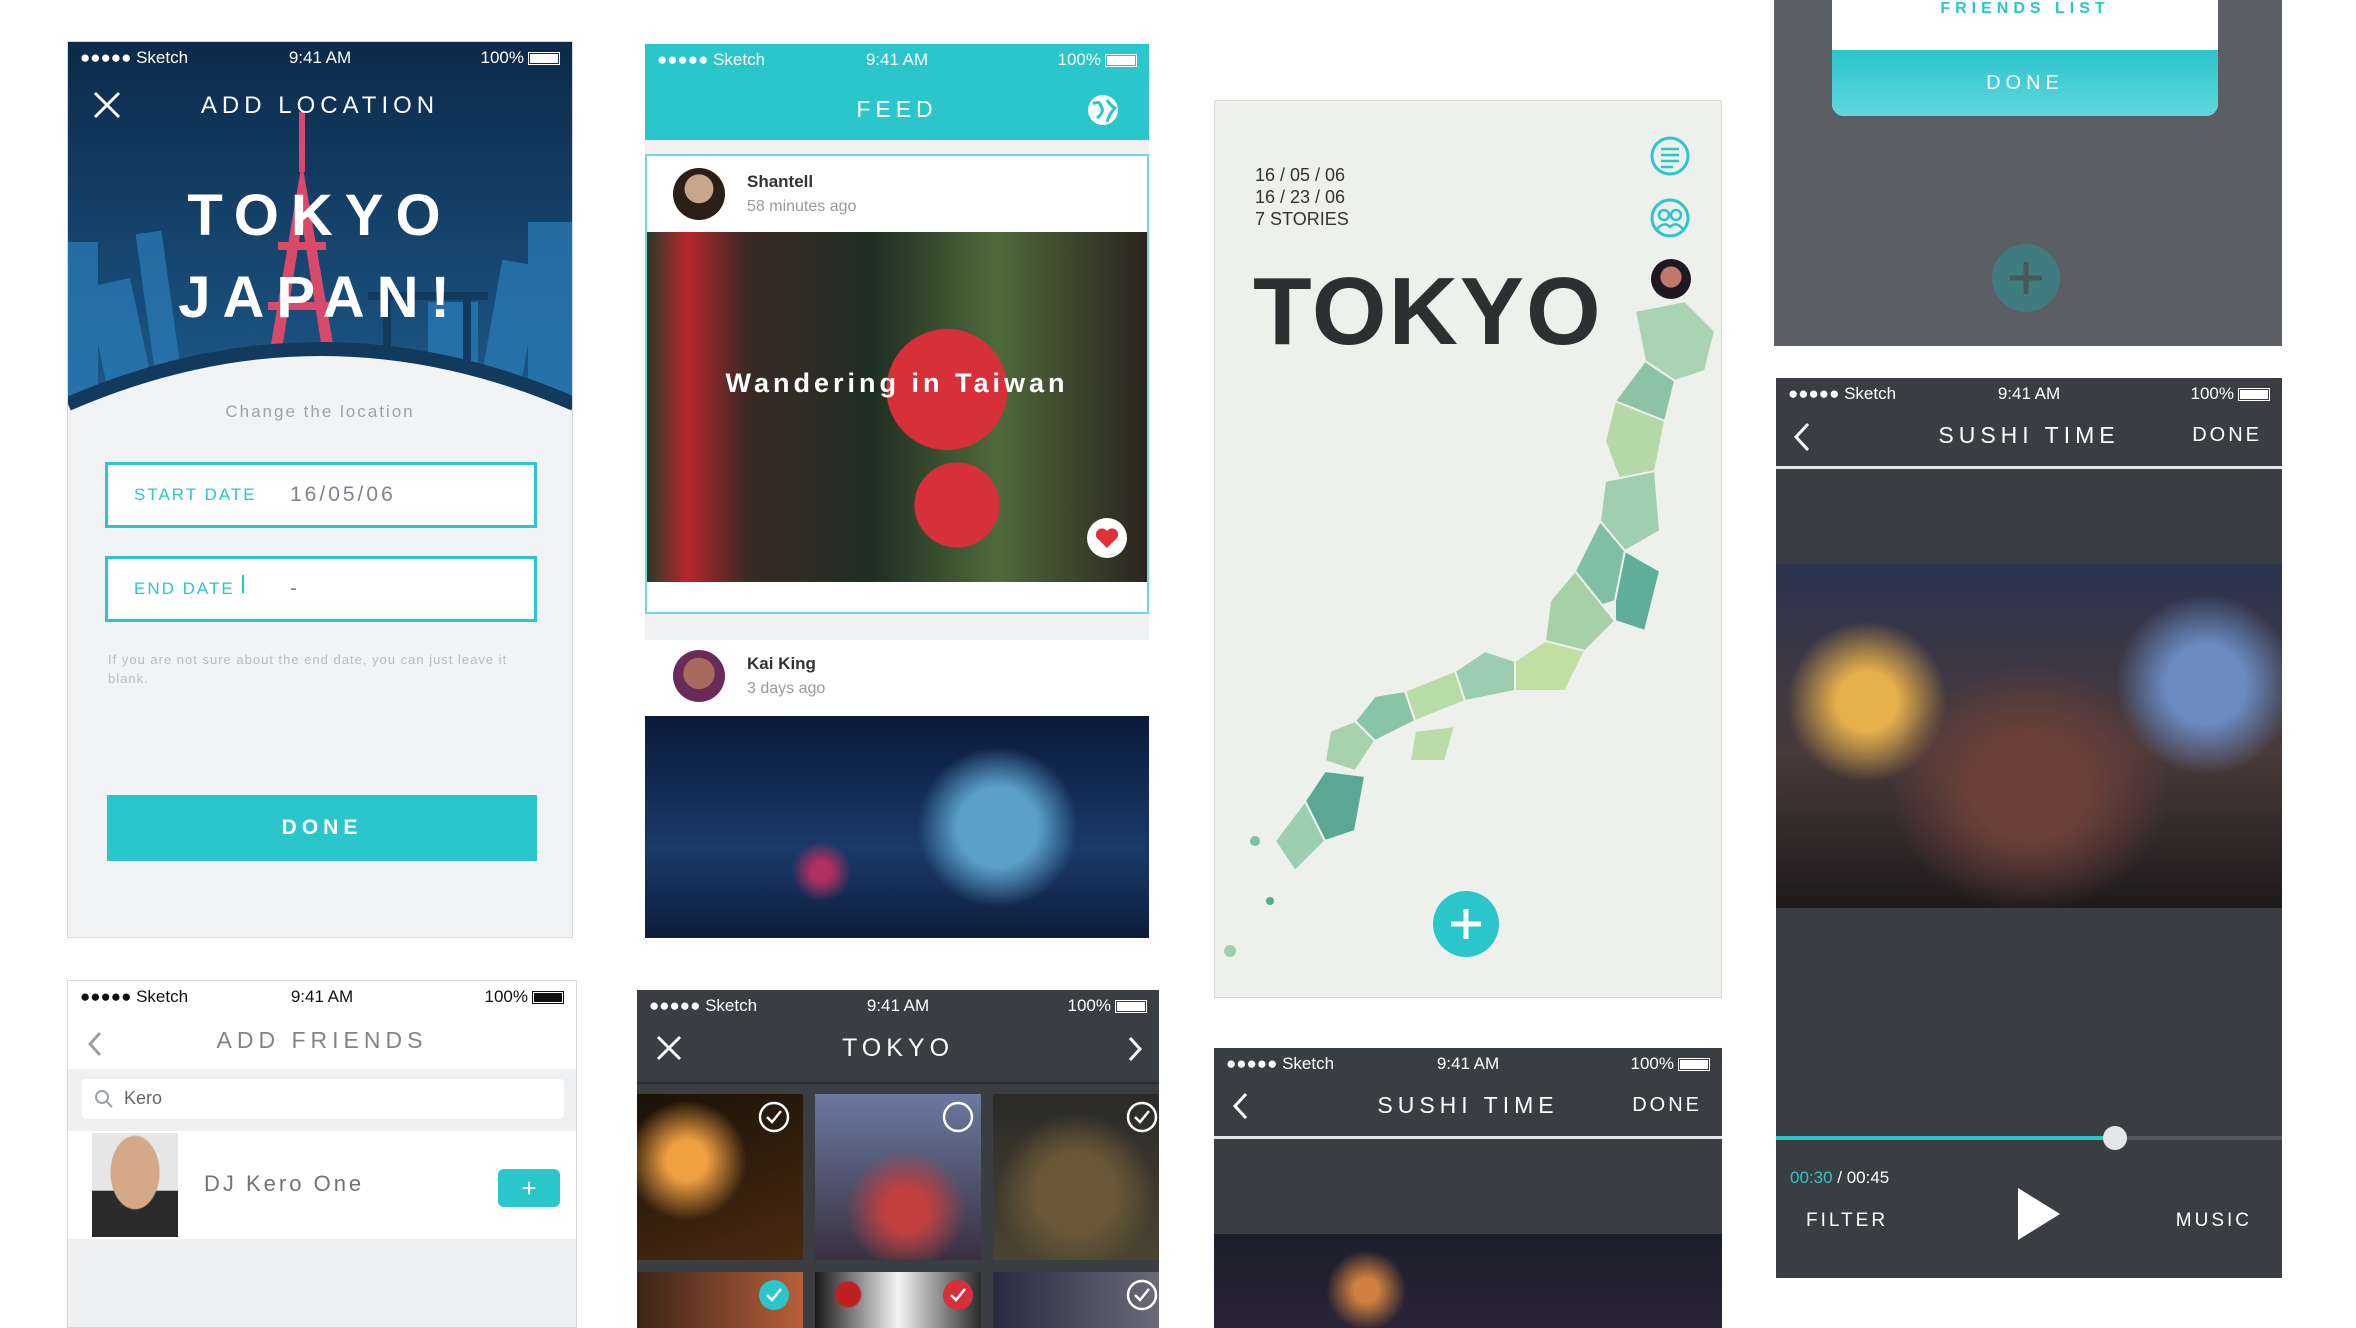 This screenshot has height=1328, width=2356. I want to click on image-caption: Wandering in Taiwan, so click(897, 383).